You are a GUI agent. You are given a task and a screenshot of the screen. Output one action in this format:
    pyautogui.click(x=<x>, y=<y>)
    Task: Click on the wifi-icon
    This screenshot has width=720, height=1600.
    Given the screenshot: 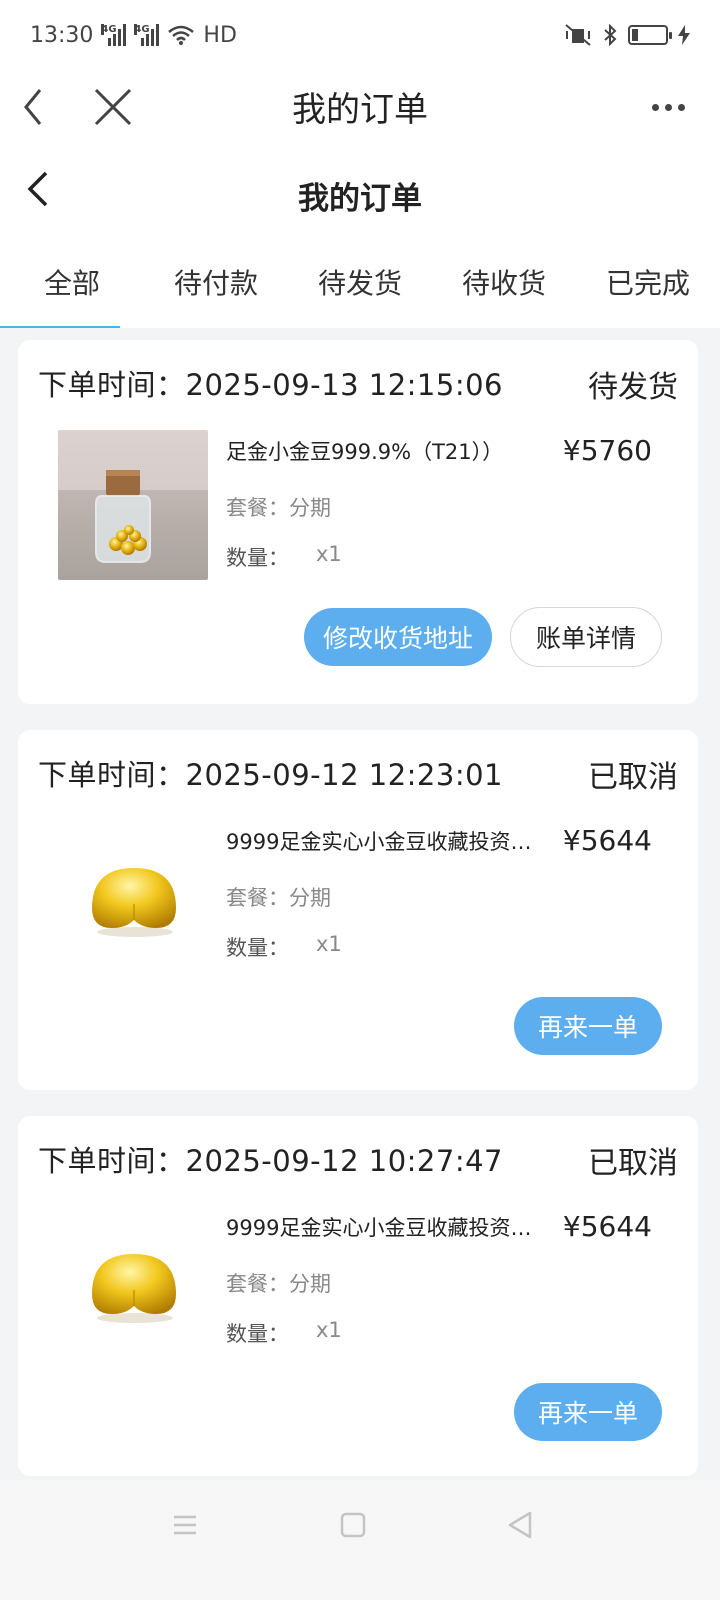 What is the action you would take?
    pyautogui.click(x=181, y=35)
    